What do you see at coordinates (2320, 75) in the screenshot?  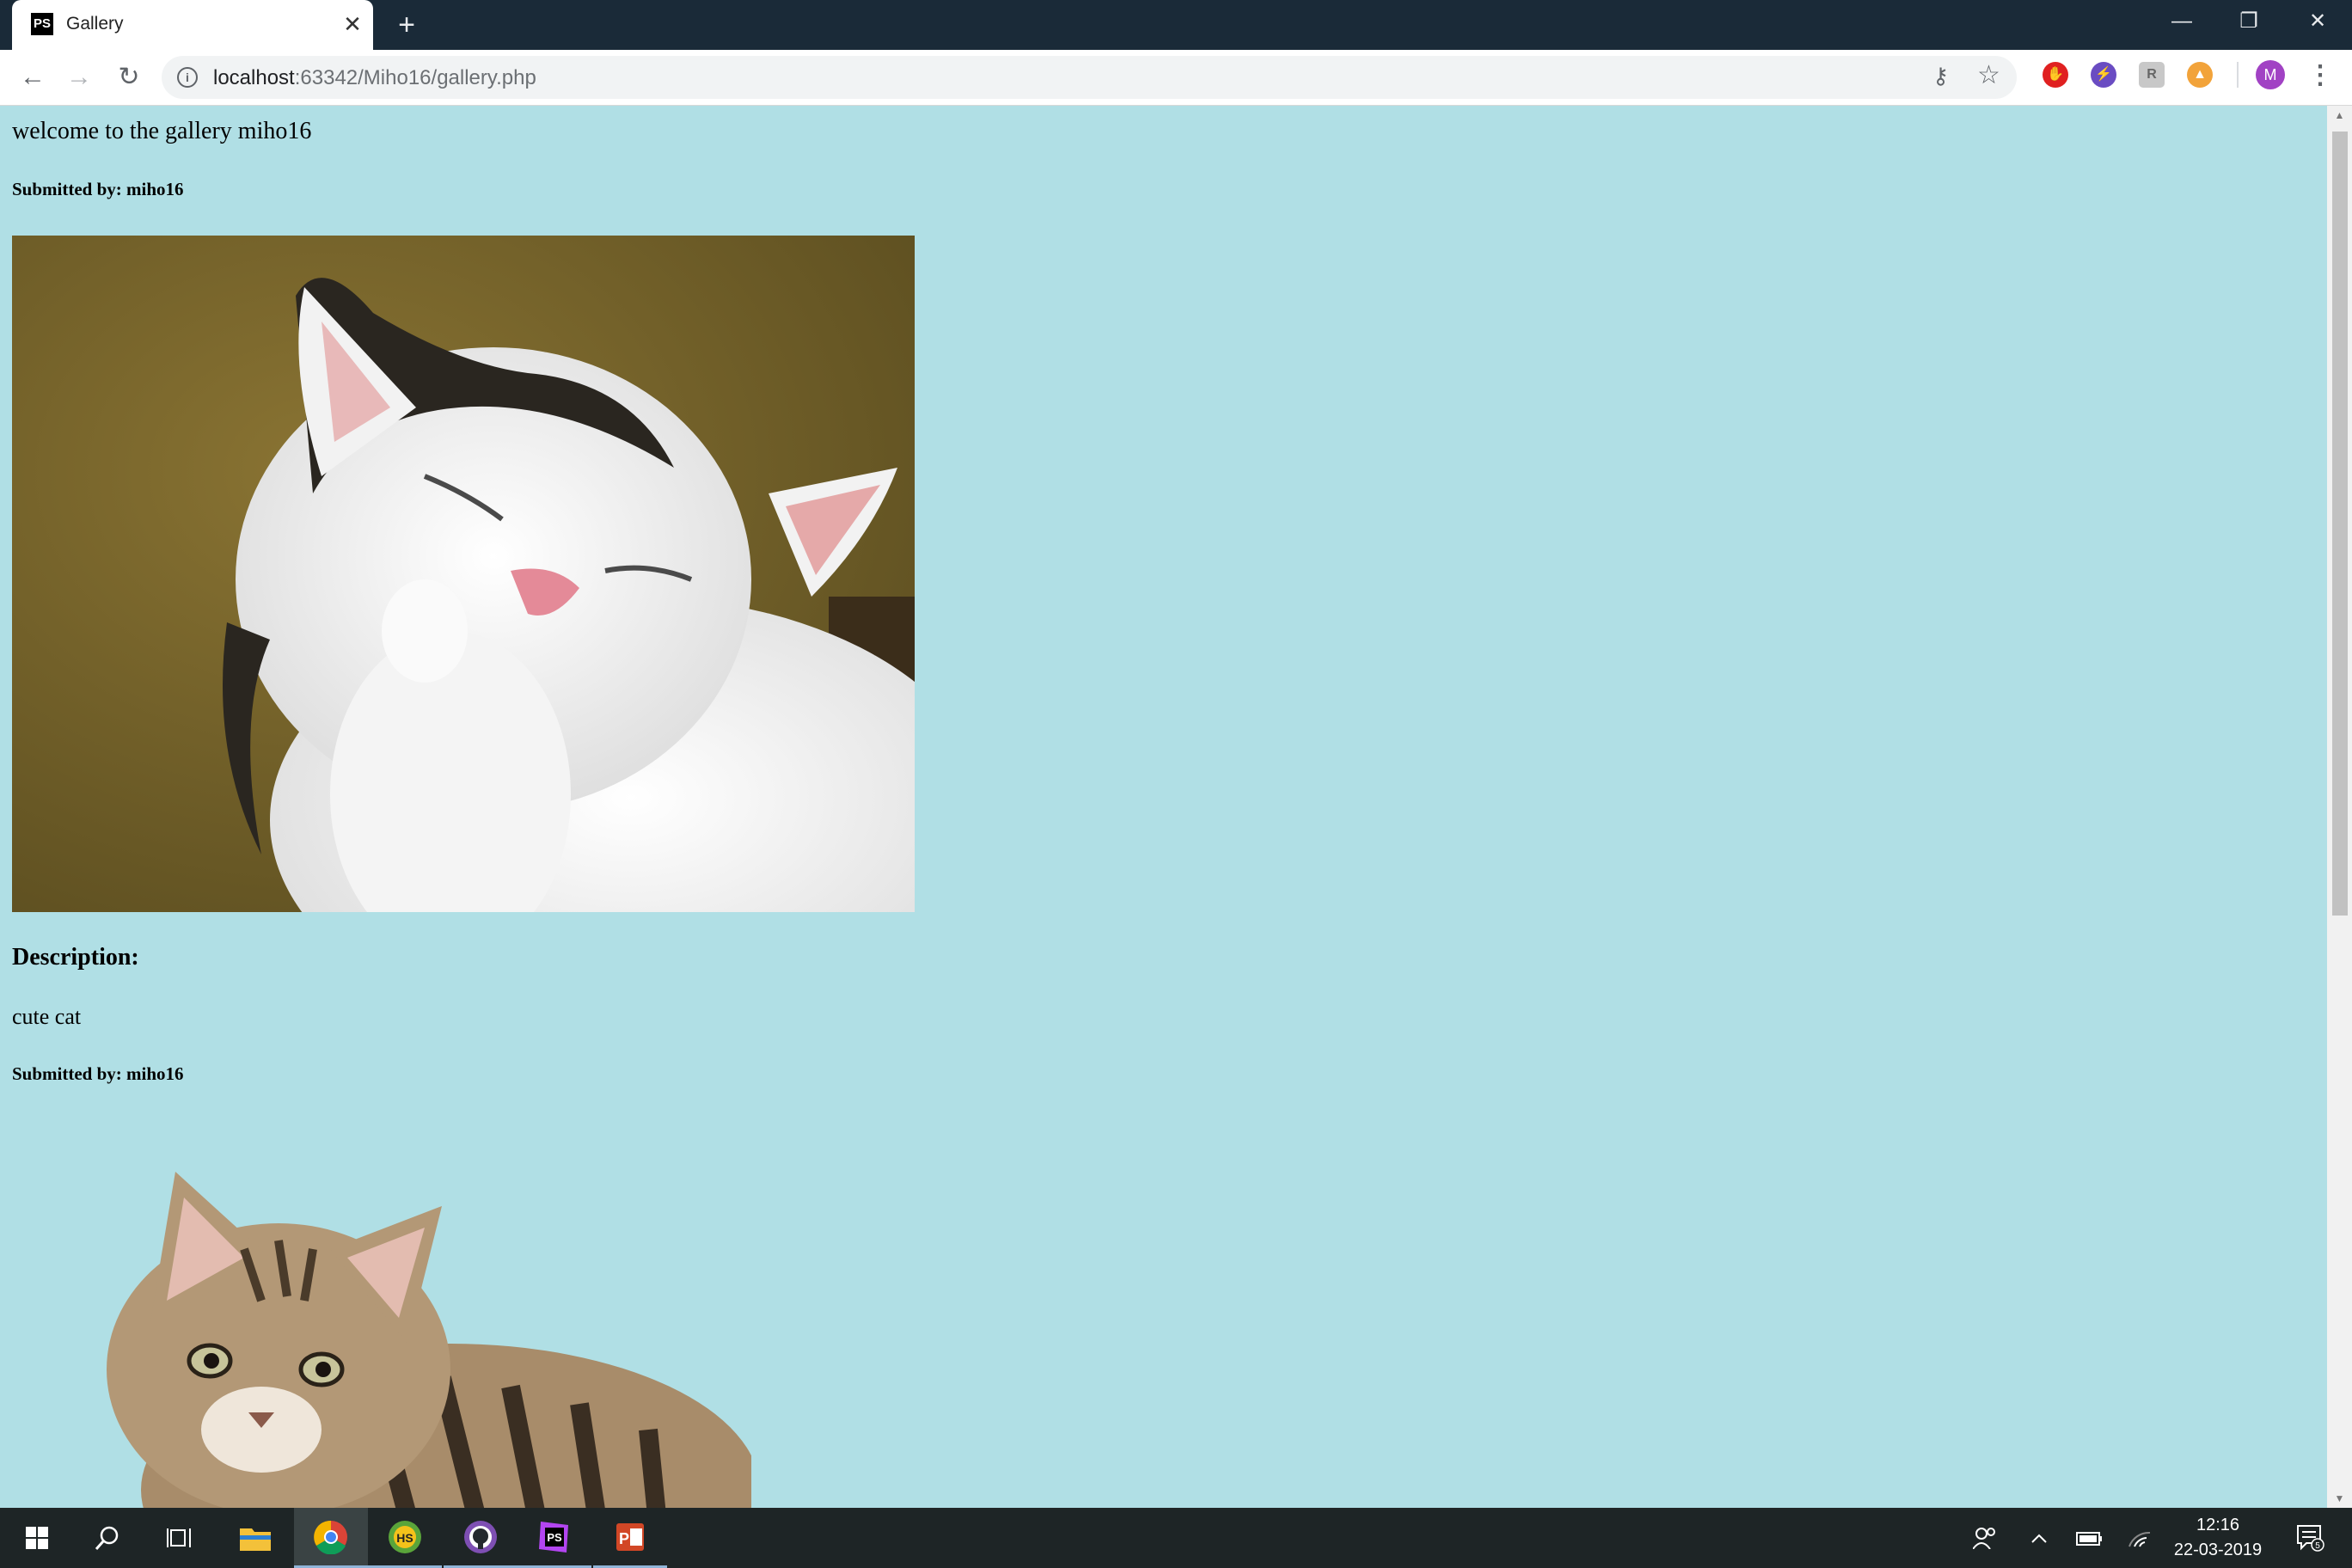 I see `menu-kebab-icon: ⋮` at bounding box center [2320, 75].